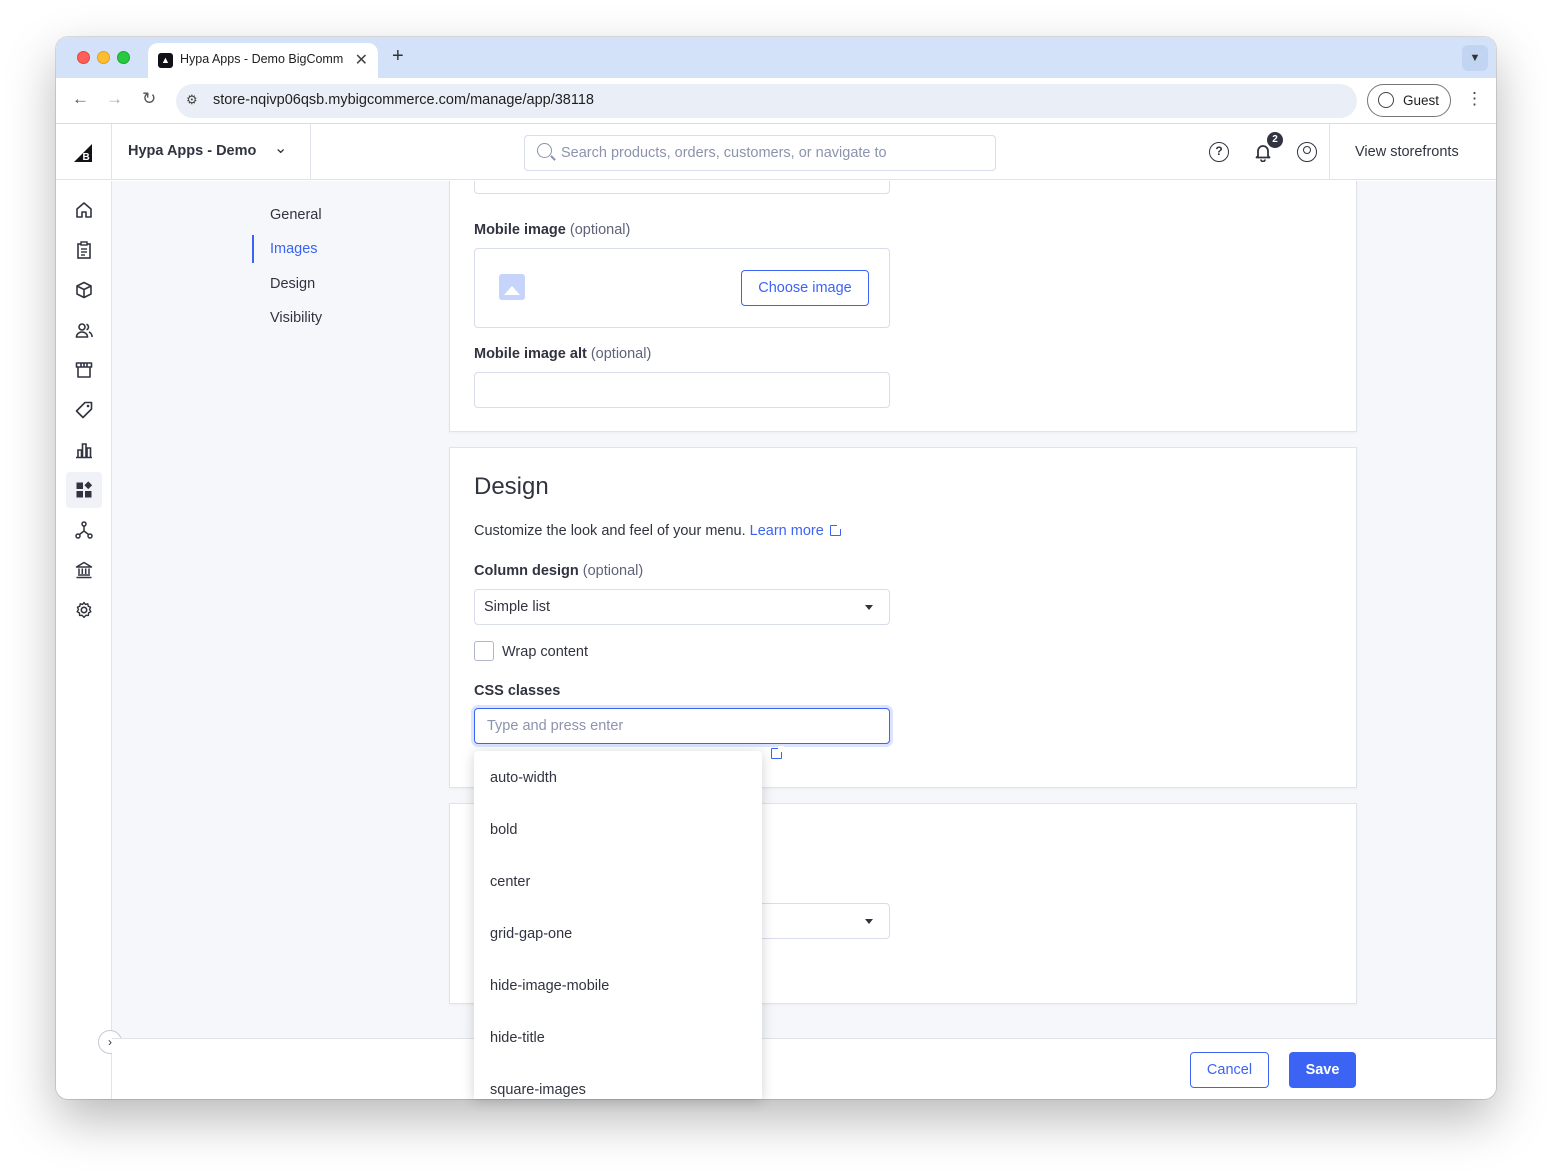 Image resolution: width=1552 pixels, height=1173 pixels. Describe the element at coordinates (149, 99) in the screenshot. I see `reload-icon: ↻` at that location.